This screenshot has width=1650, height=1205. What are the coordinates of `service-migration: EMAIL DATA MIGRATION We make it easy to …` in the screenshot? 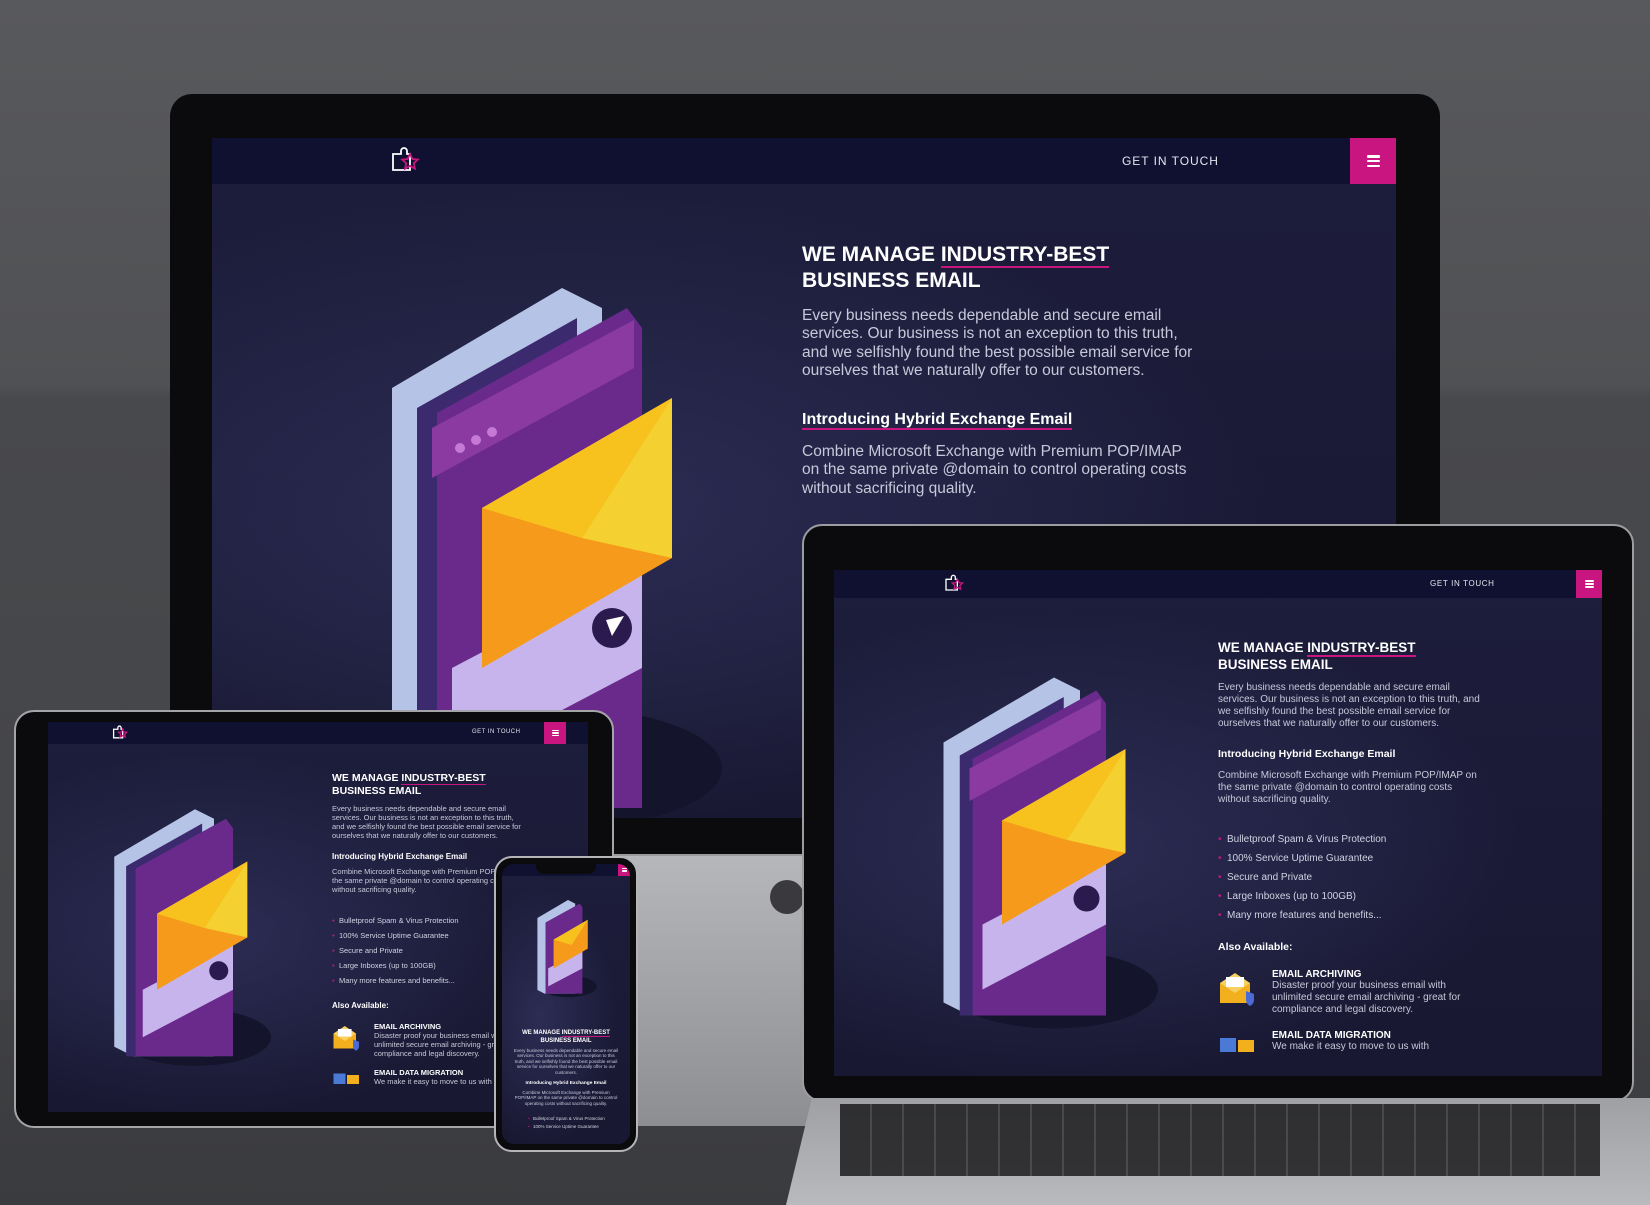 It's located at (1349, 1041).